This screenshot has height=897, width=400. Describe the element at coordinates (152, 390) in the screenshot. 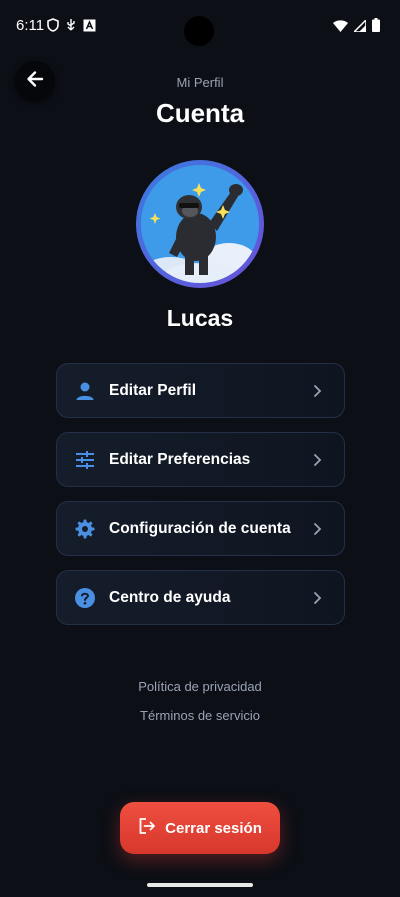

I see `menu-item-label: Editar Perfil` at that location.